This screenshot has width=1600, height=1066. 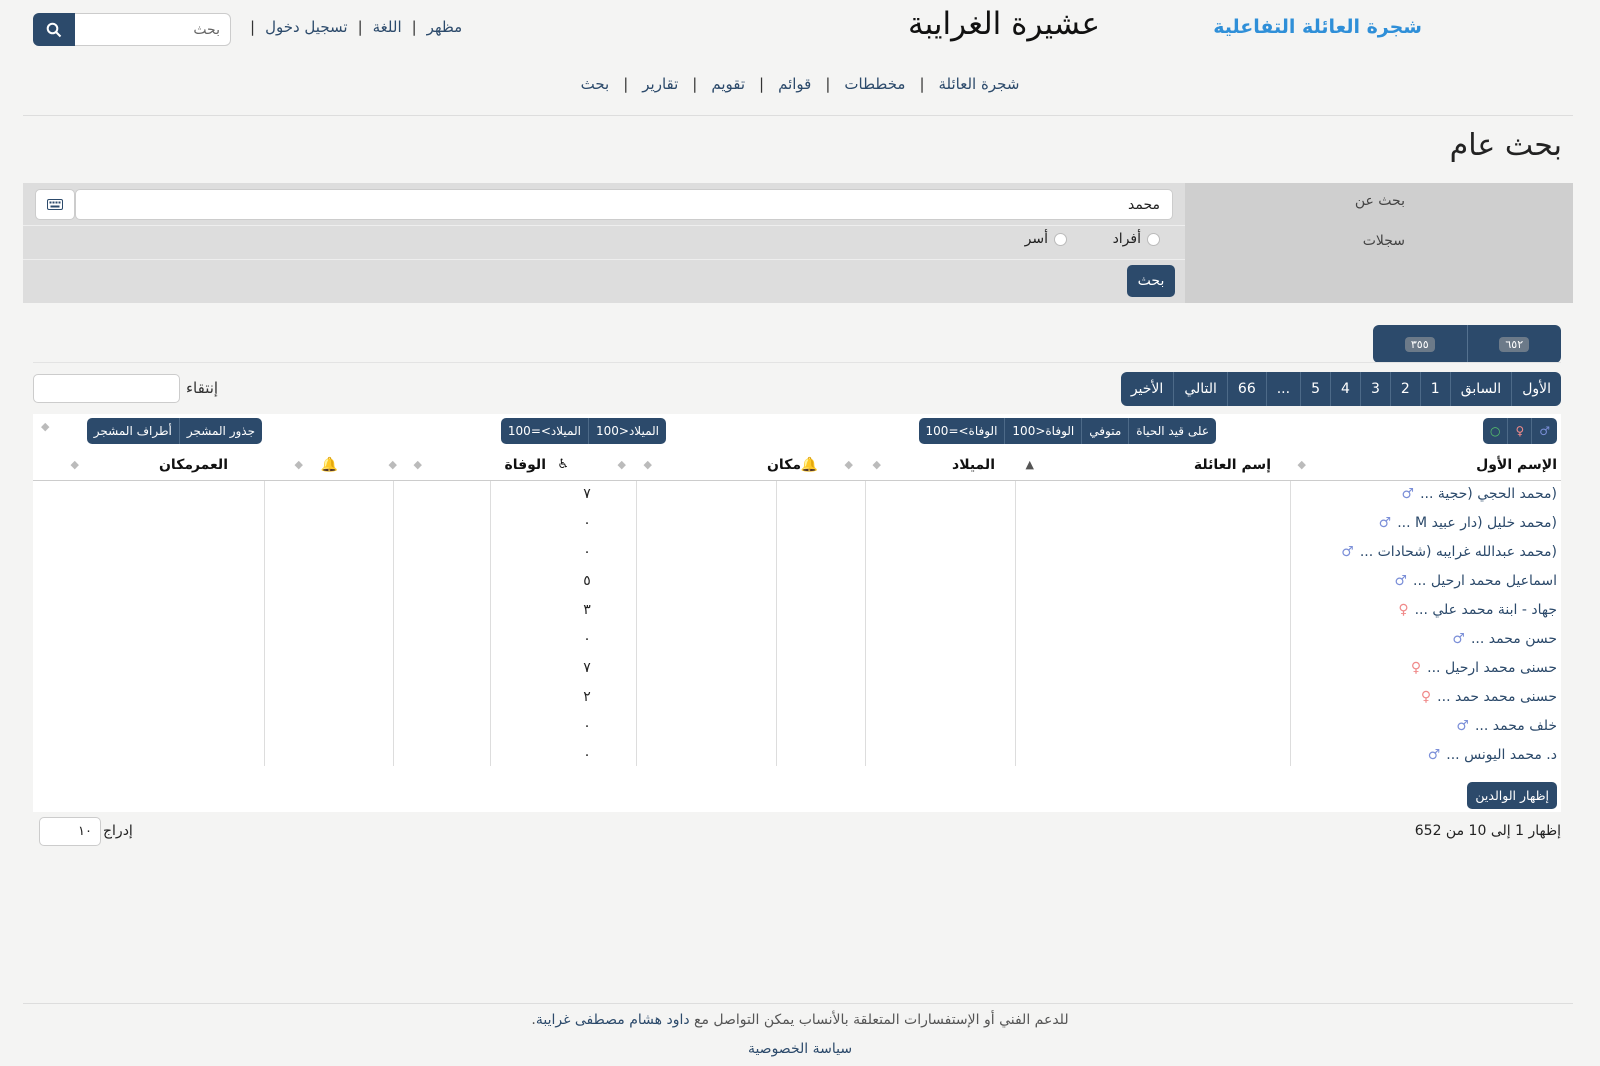 What do you see at coordinates (587, 581) in the screenshot?
I see `death-age-value: ٥` at bounding box center [587, 581].